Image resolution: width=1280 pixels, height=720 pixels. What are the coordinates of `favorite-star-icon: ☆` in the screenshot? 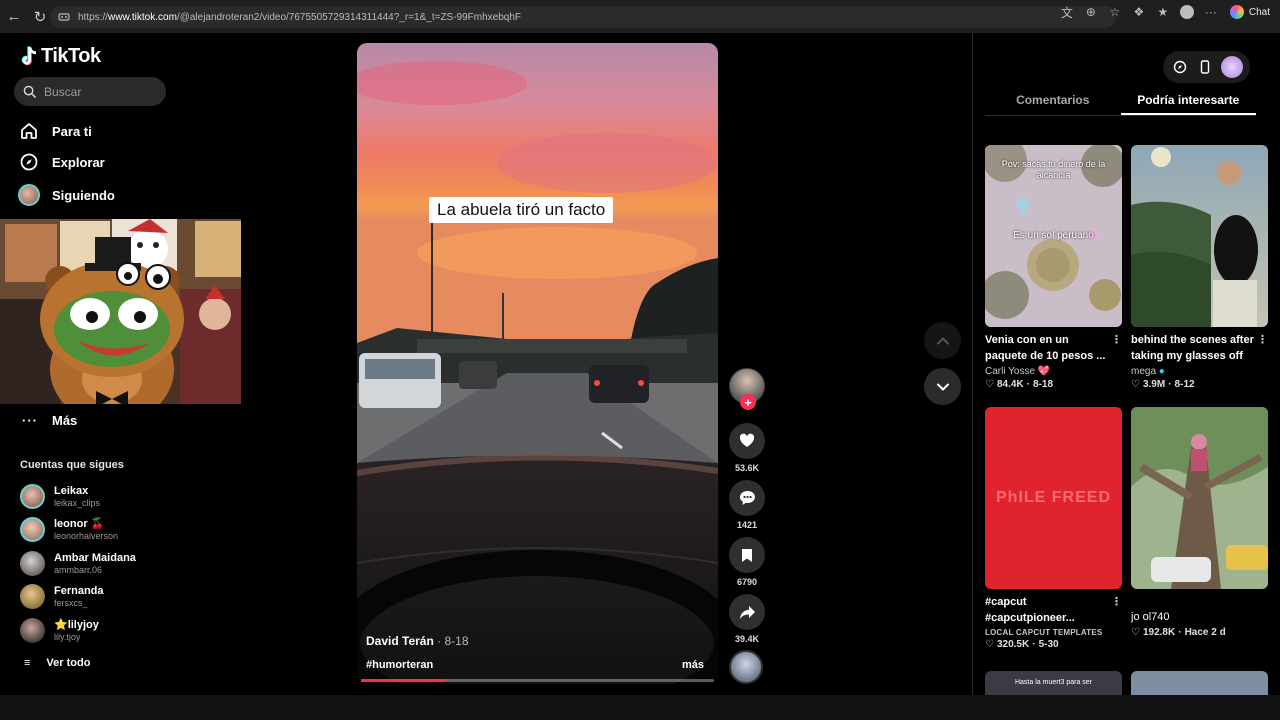 It's located at (1115, 12).